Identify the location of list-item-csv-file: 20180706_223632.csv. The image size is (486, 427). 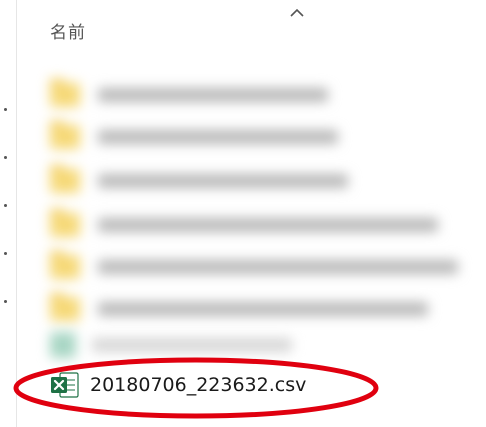
(178, 385).